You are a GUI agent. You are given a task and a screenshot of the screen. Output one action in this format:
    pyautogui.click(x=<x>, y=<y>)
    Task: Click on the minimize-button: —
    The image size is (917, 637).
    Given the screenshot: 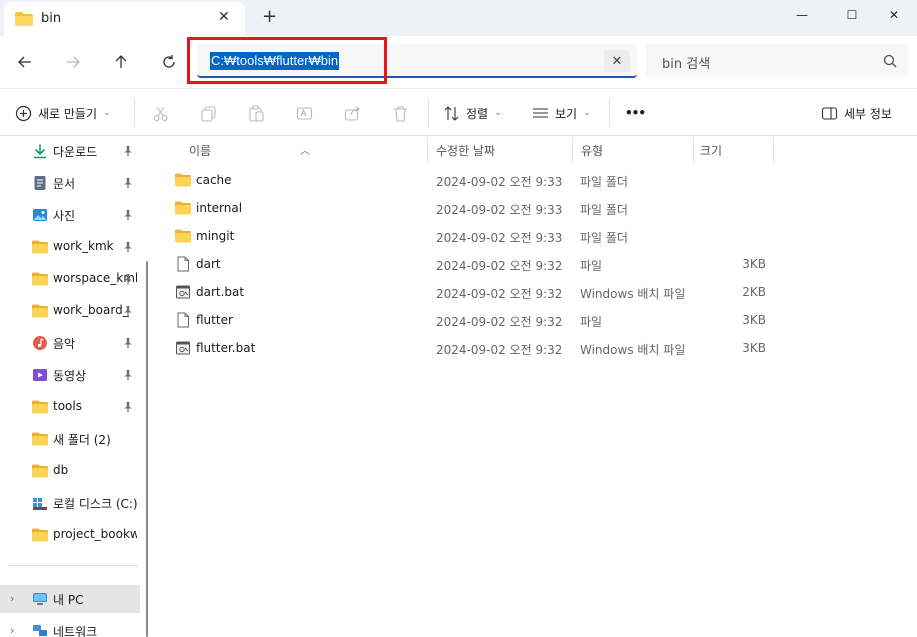 What is the action you would take?
    pyautogui.click(x=802, y=15)
    